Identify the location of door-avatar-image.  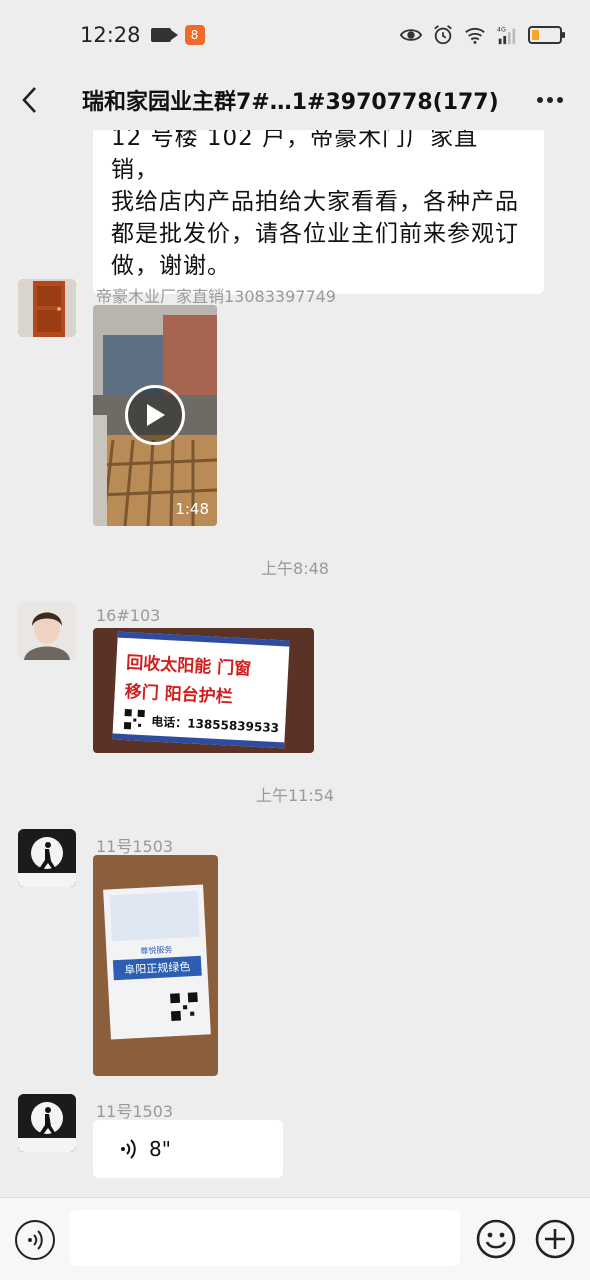
(47, 308).